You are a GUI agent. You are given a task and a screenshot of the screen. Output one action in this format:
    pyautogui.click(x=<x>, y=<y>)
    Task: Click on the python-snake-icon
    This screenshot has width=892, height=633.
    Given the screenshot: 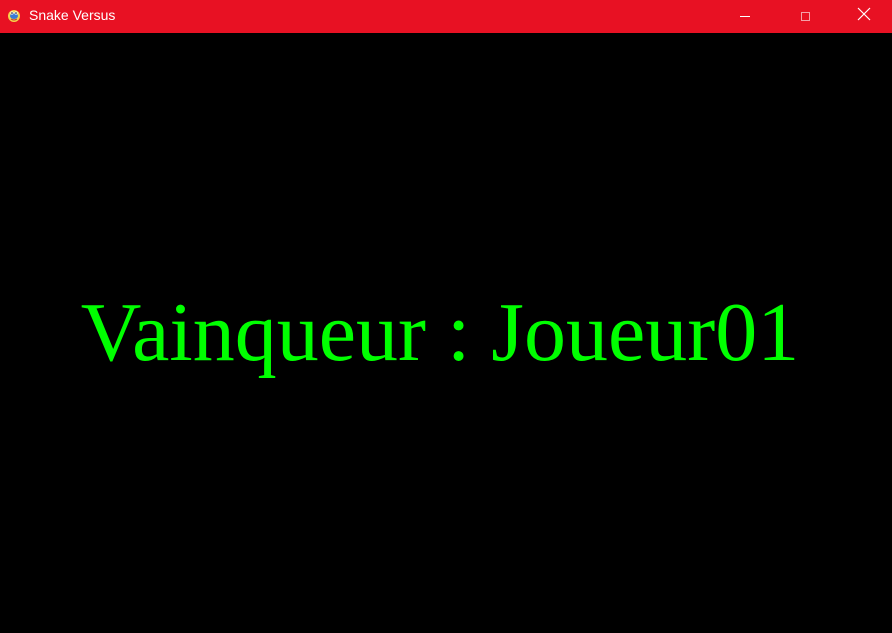 What is the action you would take?
    pyautogui.click(x=14, y=15)
    